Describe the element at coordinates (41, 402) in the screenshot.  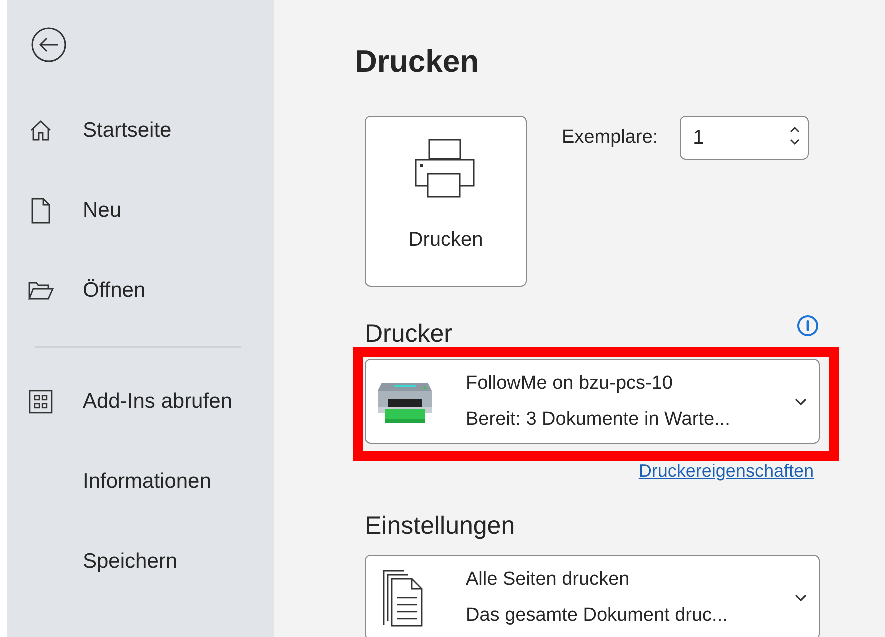
I see `grid-icon` at that location.